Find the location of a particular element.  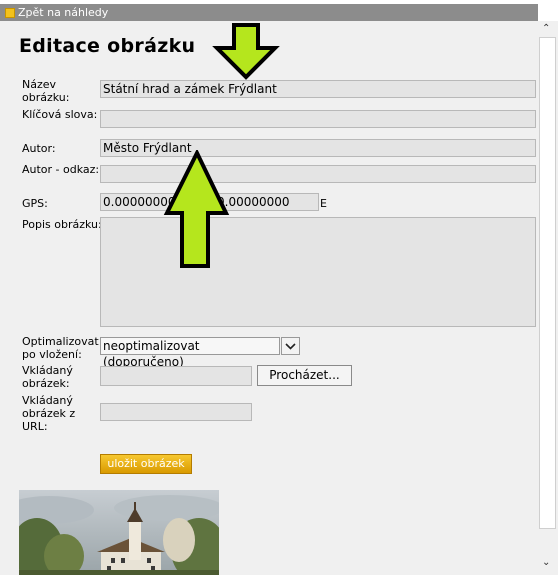

keywords-label: Klíčová slova: is located at coordinates (60, 114).